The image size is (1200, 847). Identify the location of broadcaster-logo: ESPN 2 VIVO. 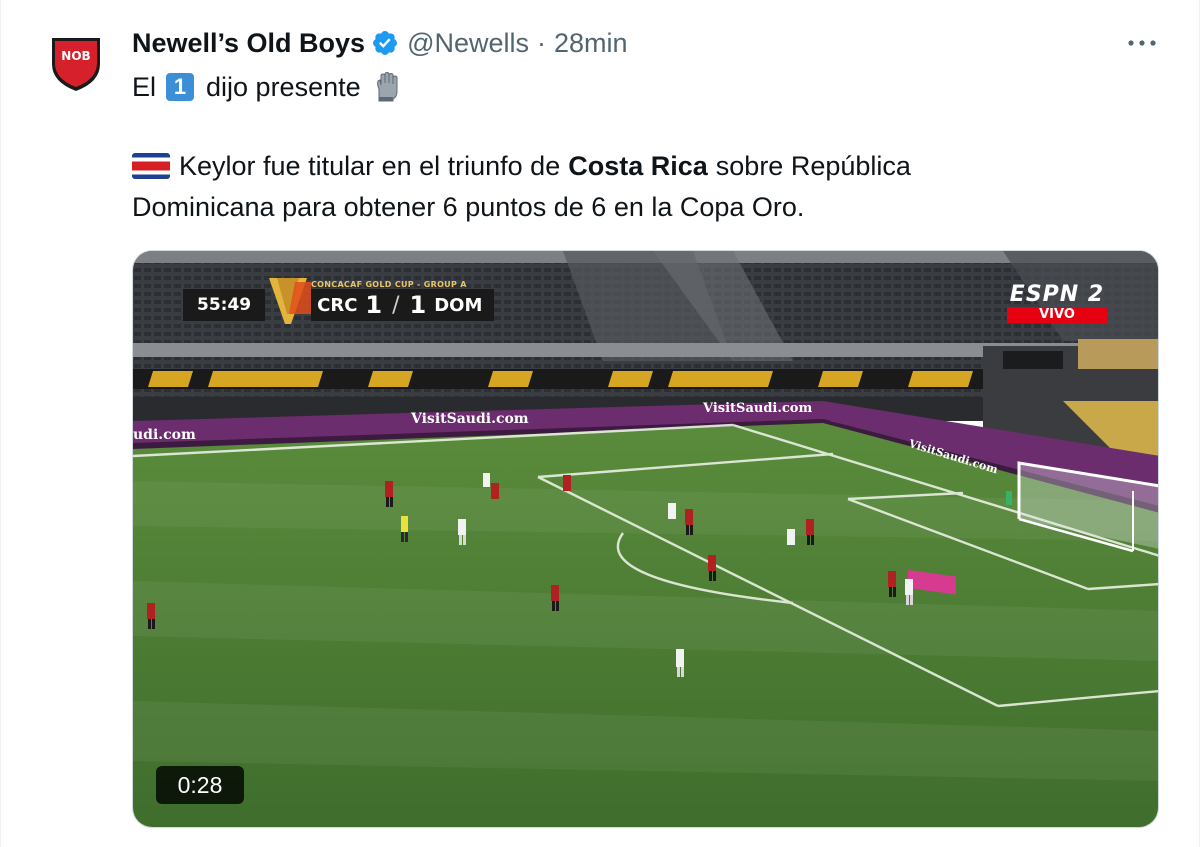
(1057, 303).